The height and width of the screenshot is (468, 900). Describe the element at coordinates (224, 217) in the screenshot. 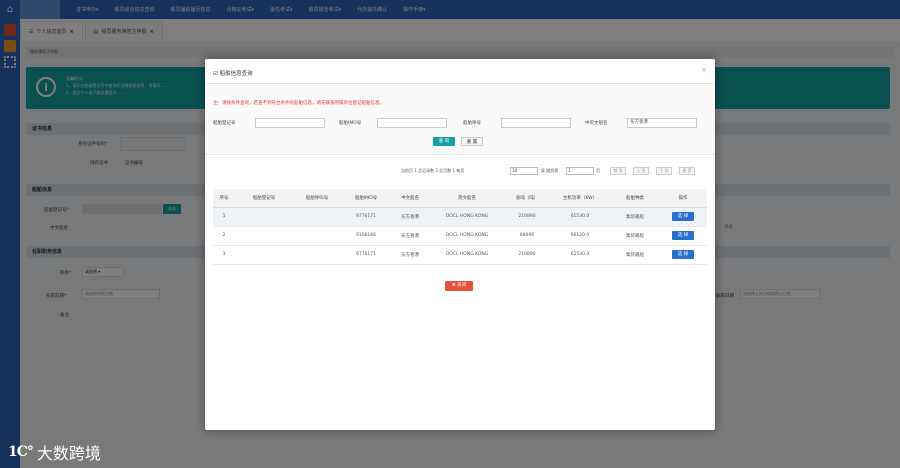

I see `cell-index: 1` at that location.